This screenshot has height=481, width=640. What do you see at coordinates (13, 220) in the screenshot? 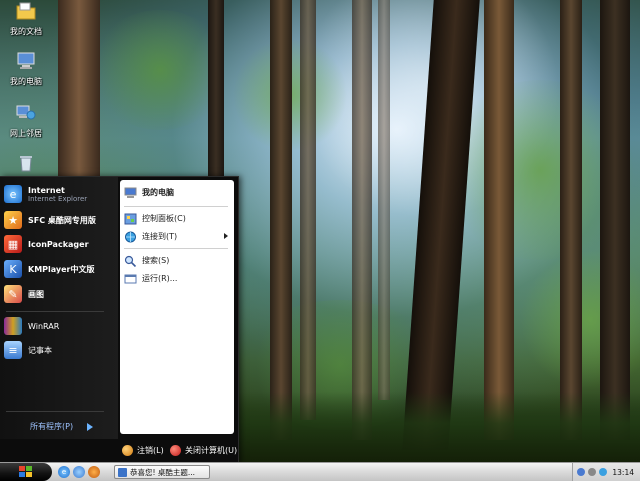
I see `sfc-icon: ★` at bounding box center [13, 220].